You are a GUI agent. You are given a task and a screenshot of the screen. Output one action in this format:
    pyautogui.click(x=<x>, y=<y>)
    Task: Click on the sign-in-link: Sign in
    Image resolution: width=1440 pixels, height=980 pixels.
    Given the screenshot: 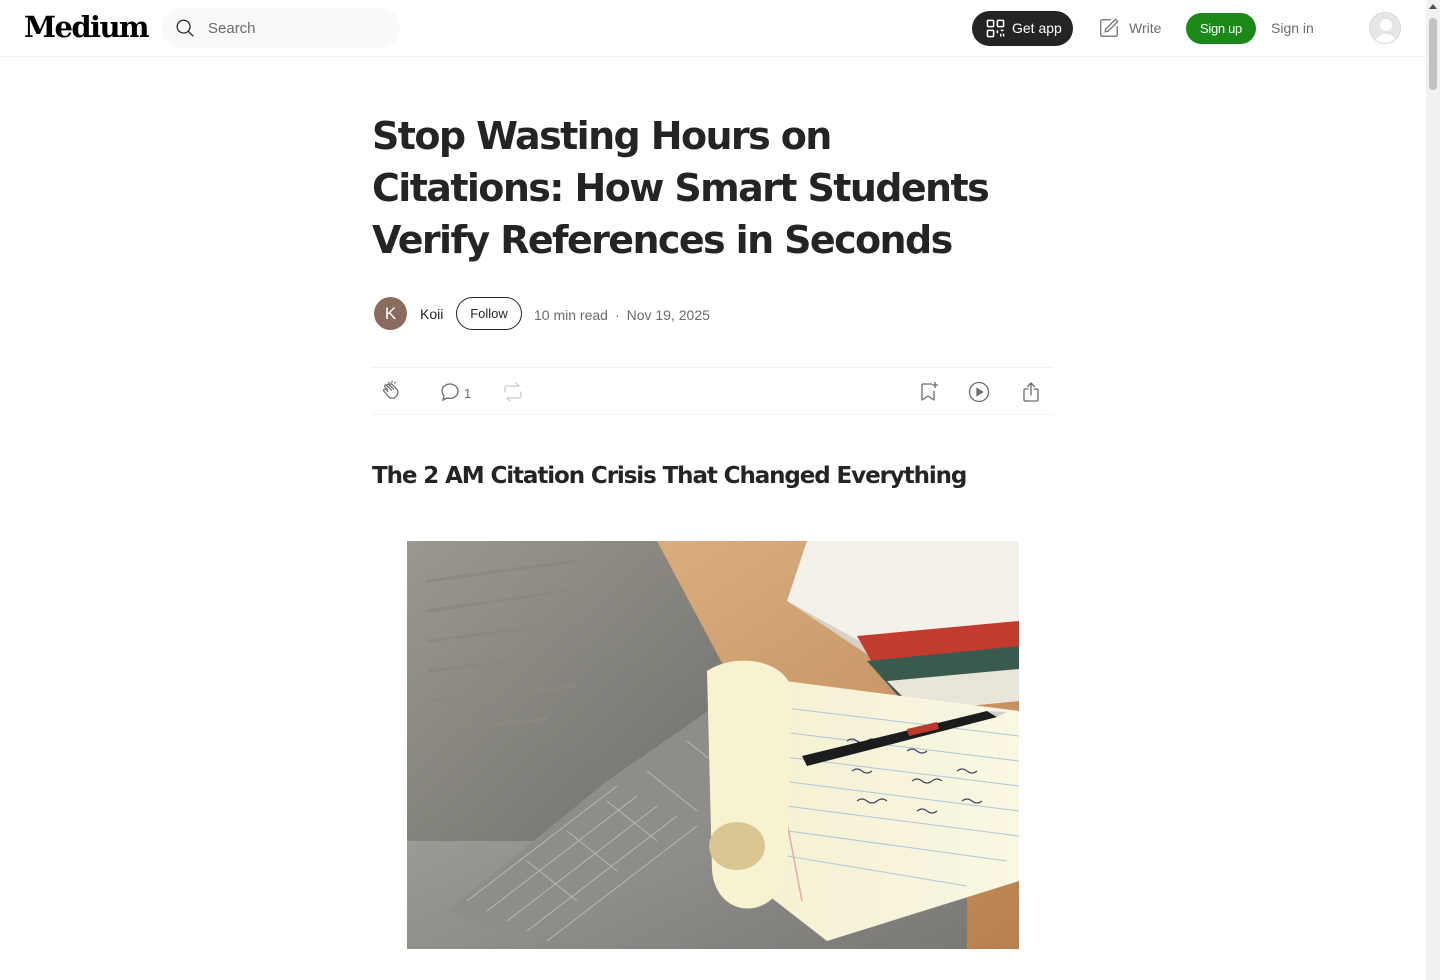 What is the action you would take?
    pyautogui.click(x=1292, y=28)
    